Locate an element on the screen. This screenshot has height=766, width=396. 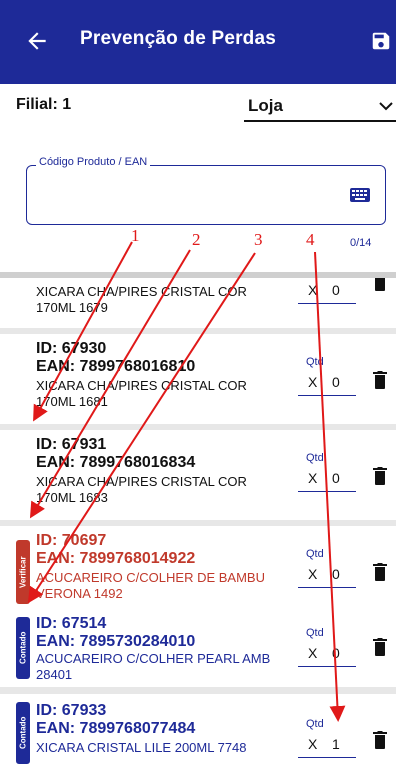
product-code-input is located at coordinates (206, 195).